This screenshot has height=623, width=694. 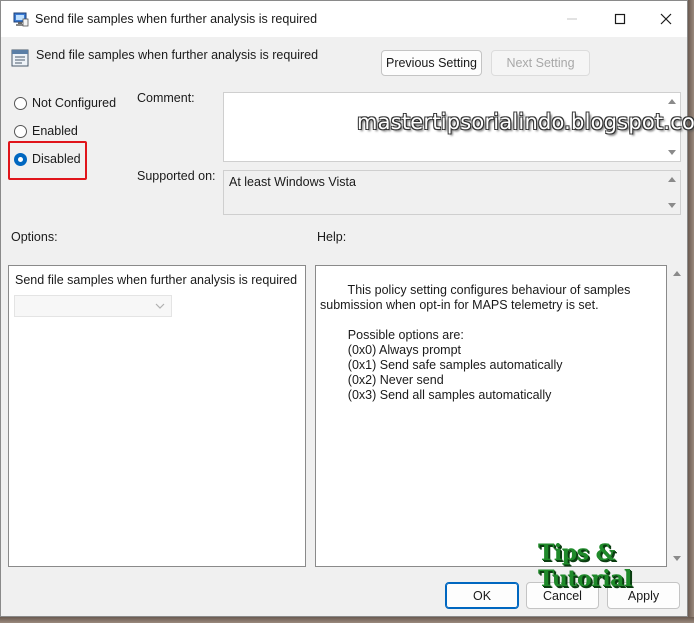 I want to click on radio-not-configured: Not Configured, so click(x=65, y=103).